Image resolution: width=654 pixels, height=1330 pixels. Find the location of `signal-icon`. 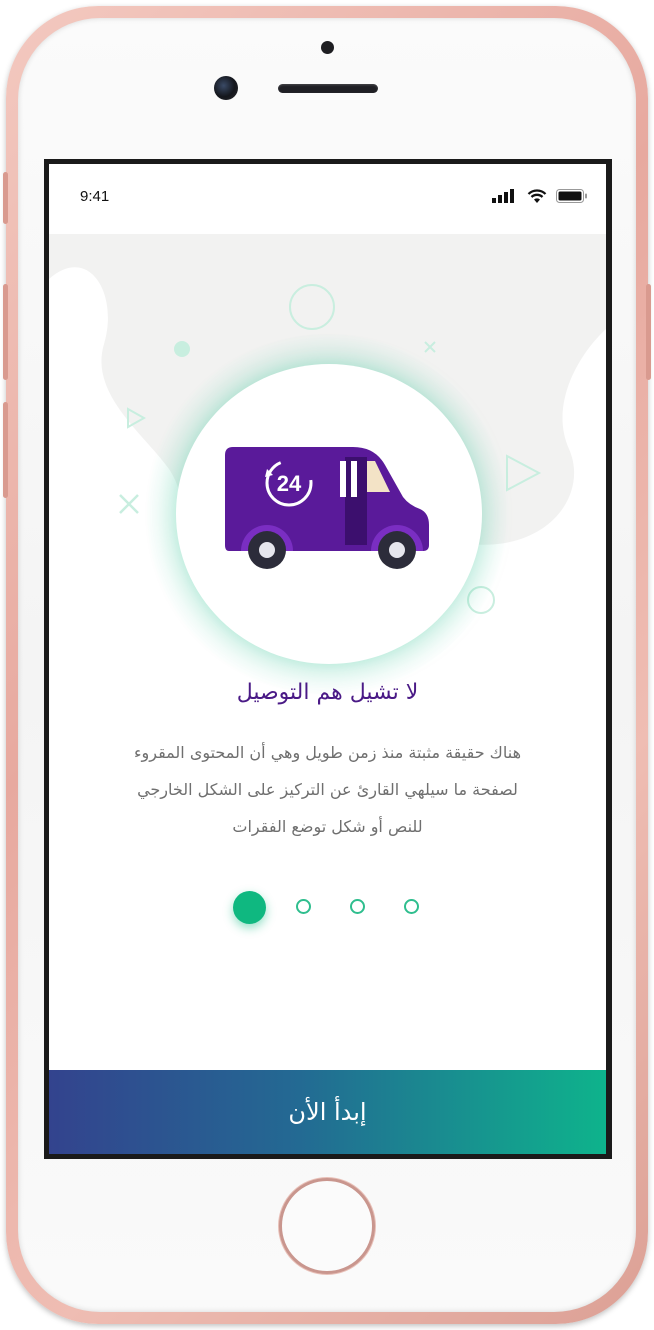

signal-icon is located at coordinates (503, 196).